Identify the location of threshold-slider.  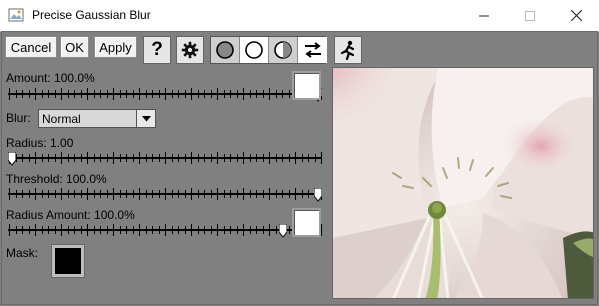
(165, 194).